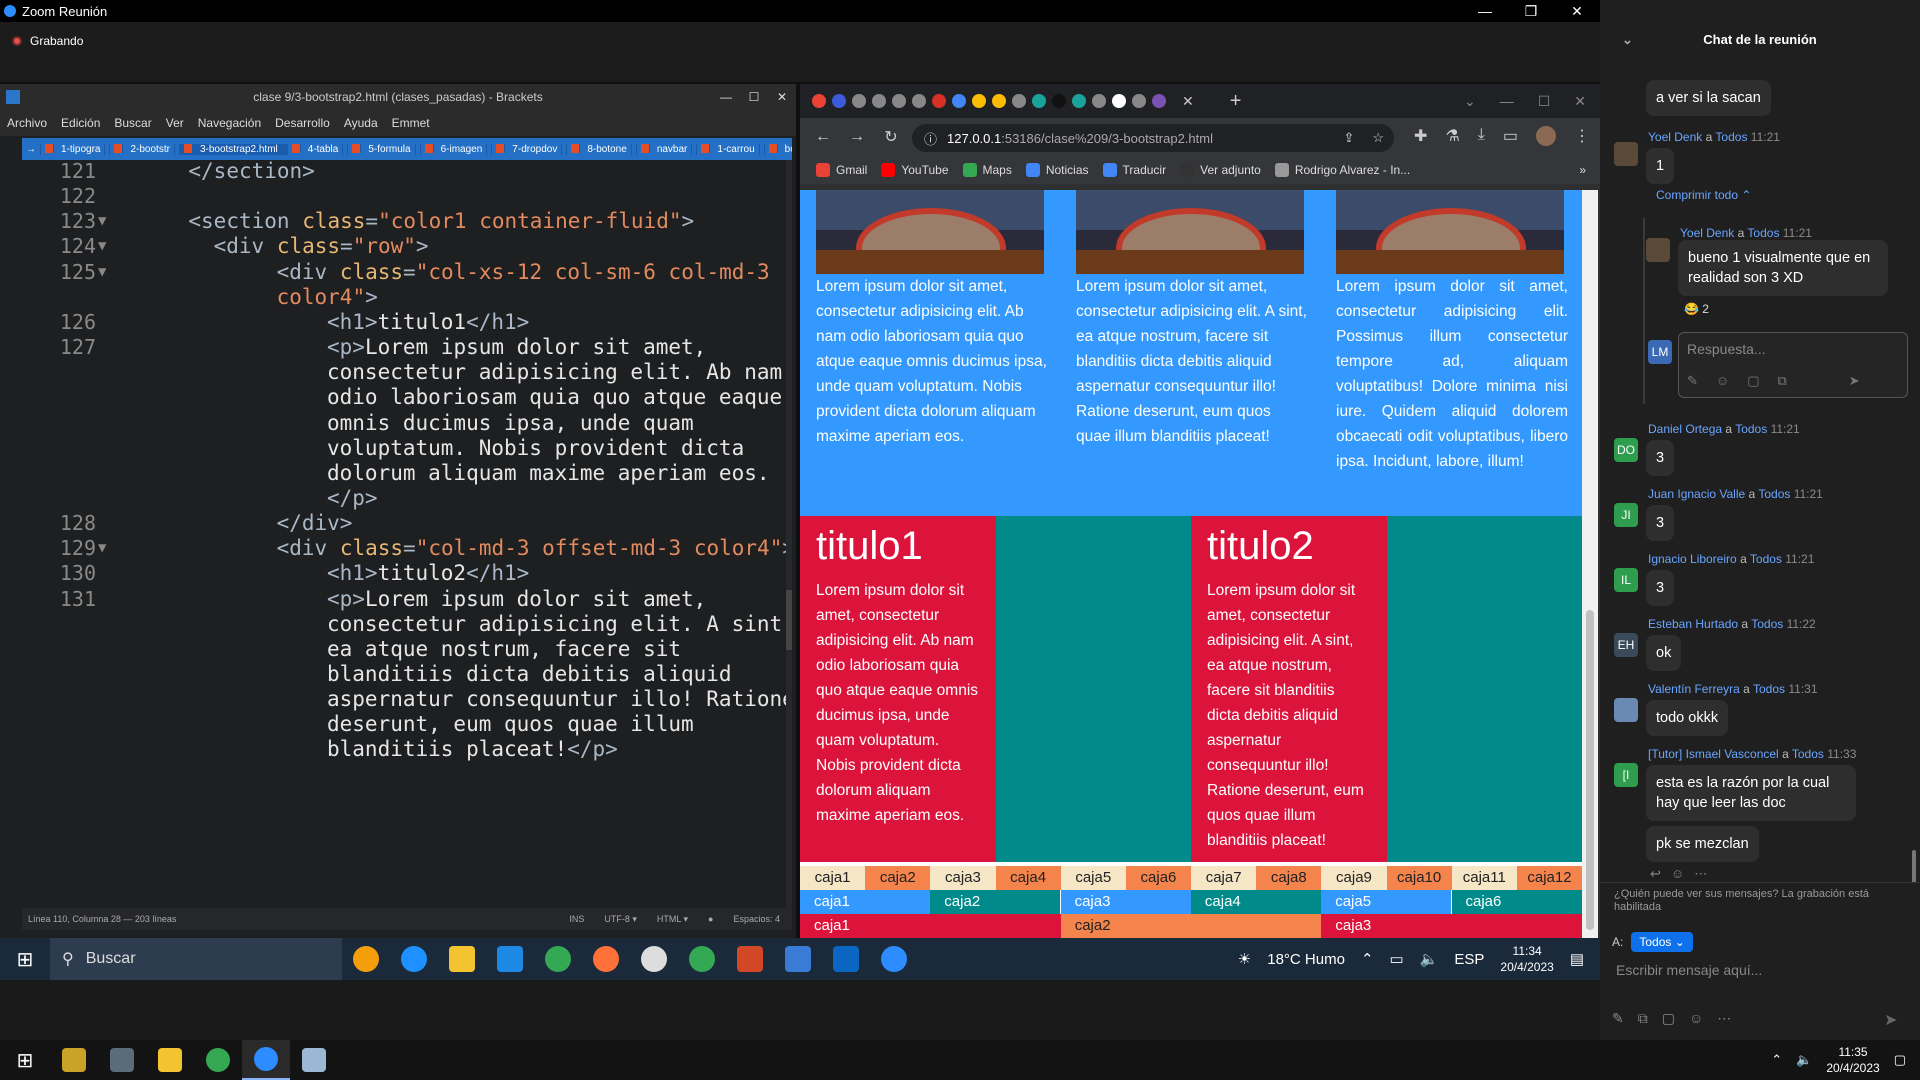  What do you see at coordinates (175, 123) in the screenshot?
I see `menu-item: Ver` at bounding box center [175, 123].